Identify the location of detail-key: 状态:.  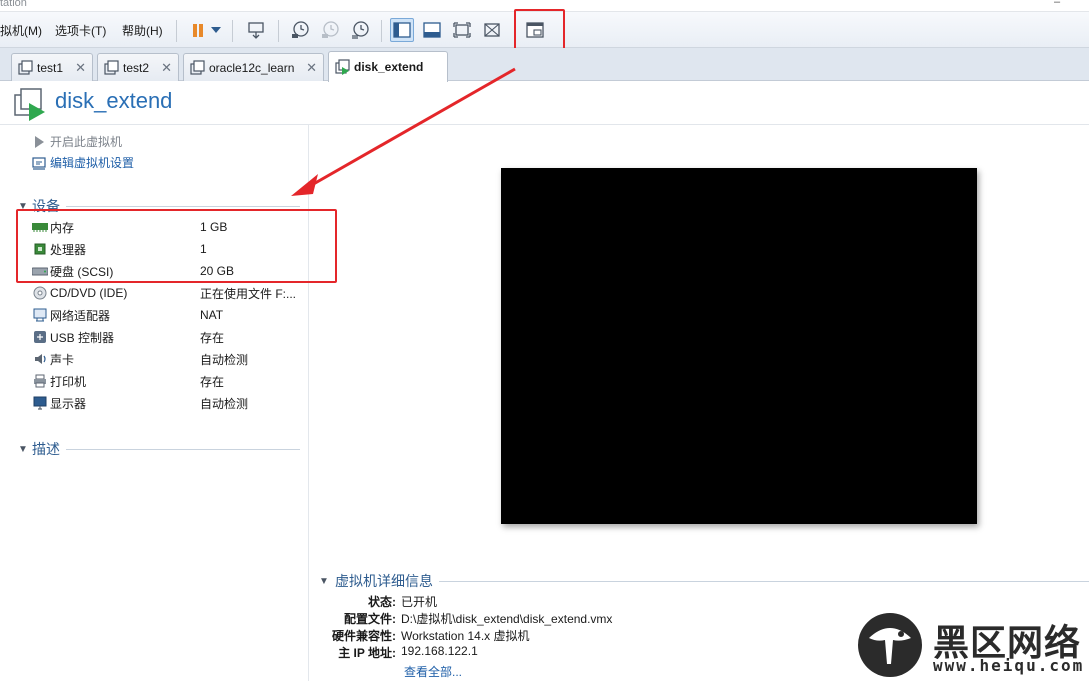
(382, 602).